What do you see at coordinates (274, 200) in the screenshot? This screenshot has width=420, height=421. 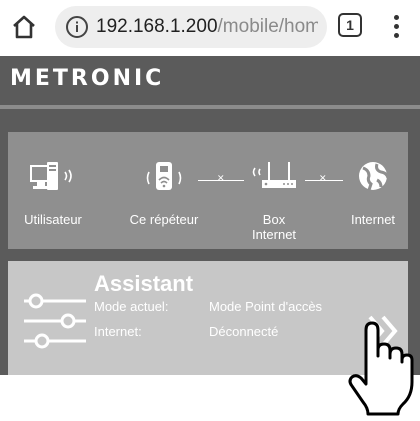 I see `device-box-internet: Box Internet` at bounding box center [274, 200].